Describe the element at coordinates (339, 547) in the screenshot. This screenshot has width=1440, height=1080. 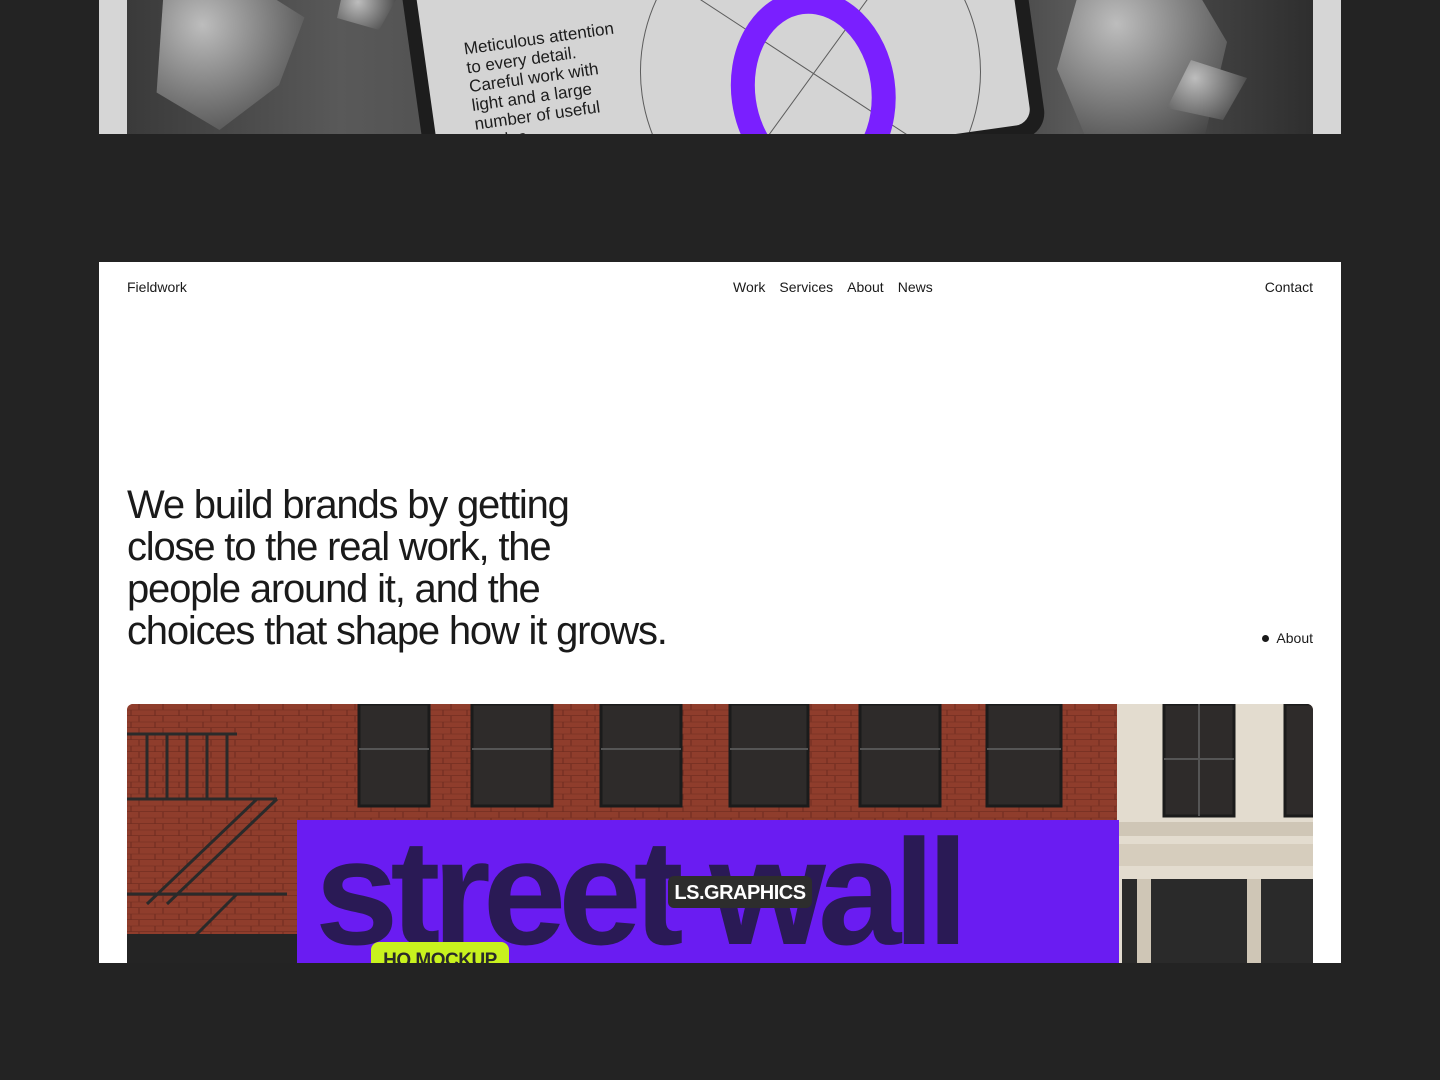
I see `headline-line: close to the real work, the` at that location.